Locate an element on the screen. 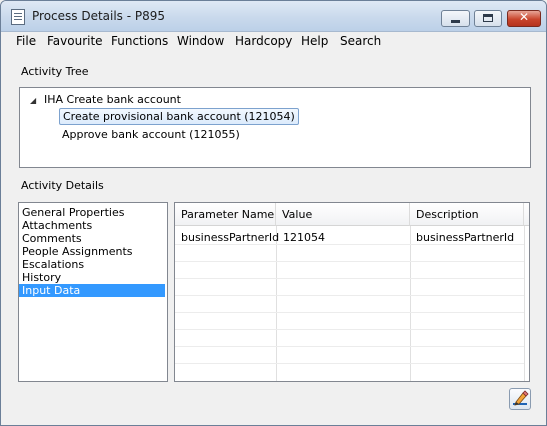 Image resolution: width=547 pixels, height=426 pixels. menu-hardcopy: Hardcopy is located at coordinates (263, 41).